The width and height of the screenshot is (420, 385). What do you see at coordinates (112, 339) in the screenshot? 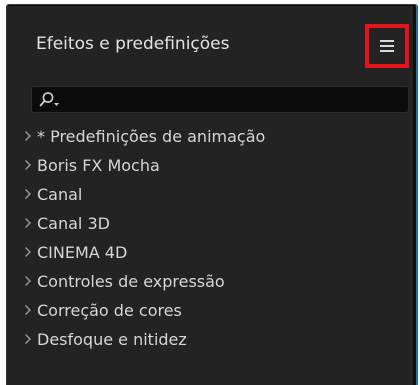
I see `category-label: Desfoque e nitidez` at bounding box center [112, 339].